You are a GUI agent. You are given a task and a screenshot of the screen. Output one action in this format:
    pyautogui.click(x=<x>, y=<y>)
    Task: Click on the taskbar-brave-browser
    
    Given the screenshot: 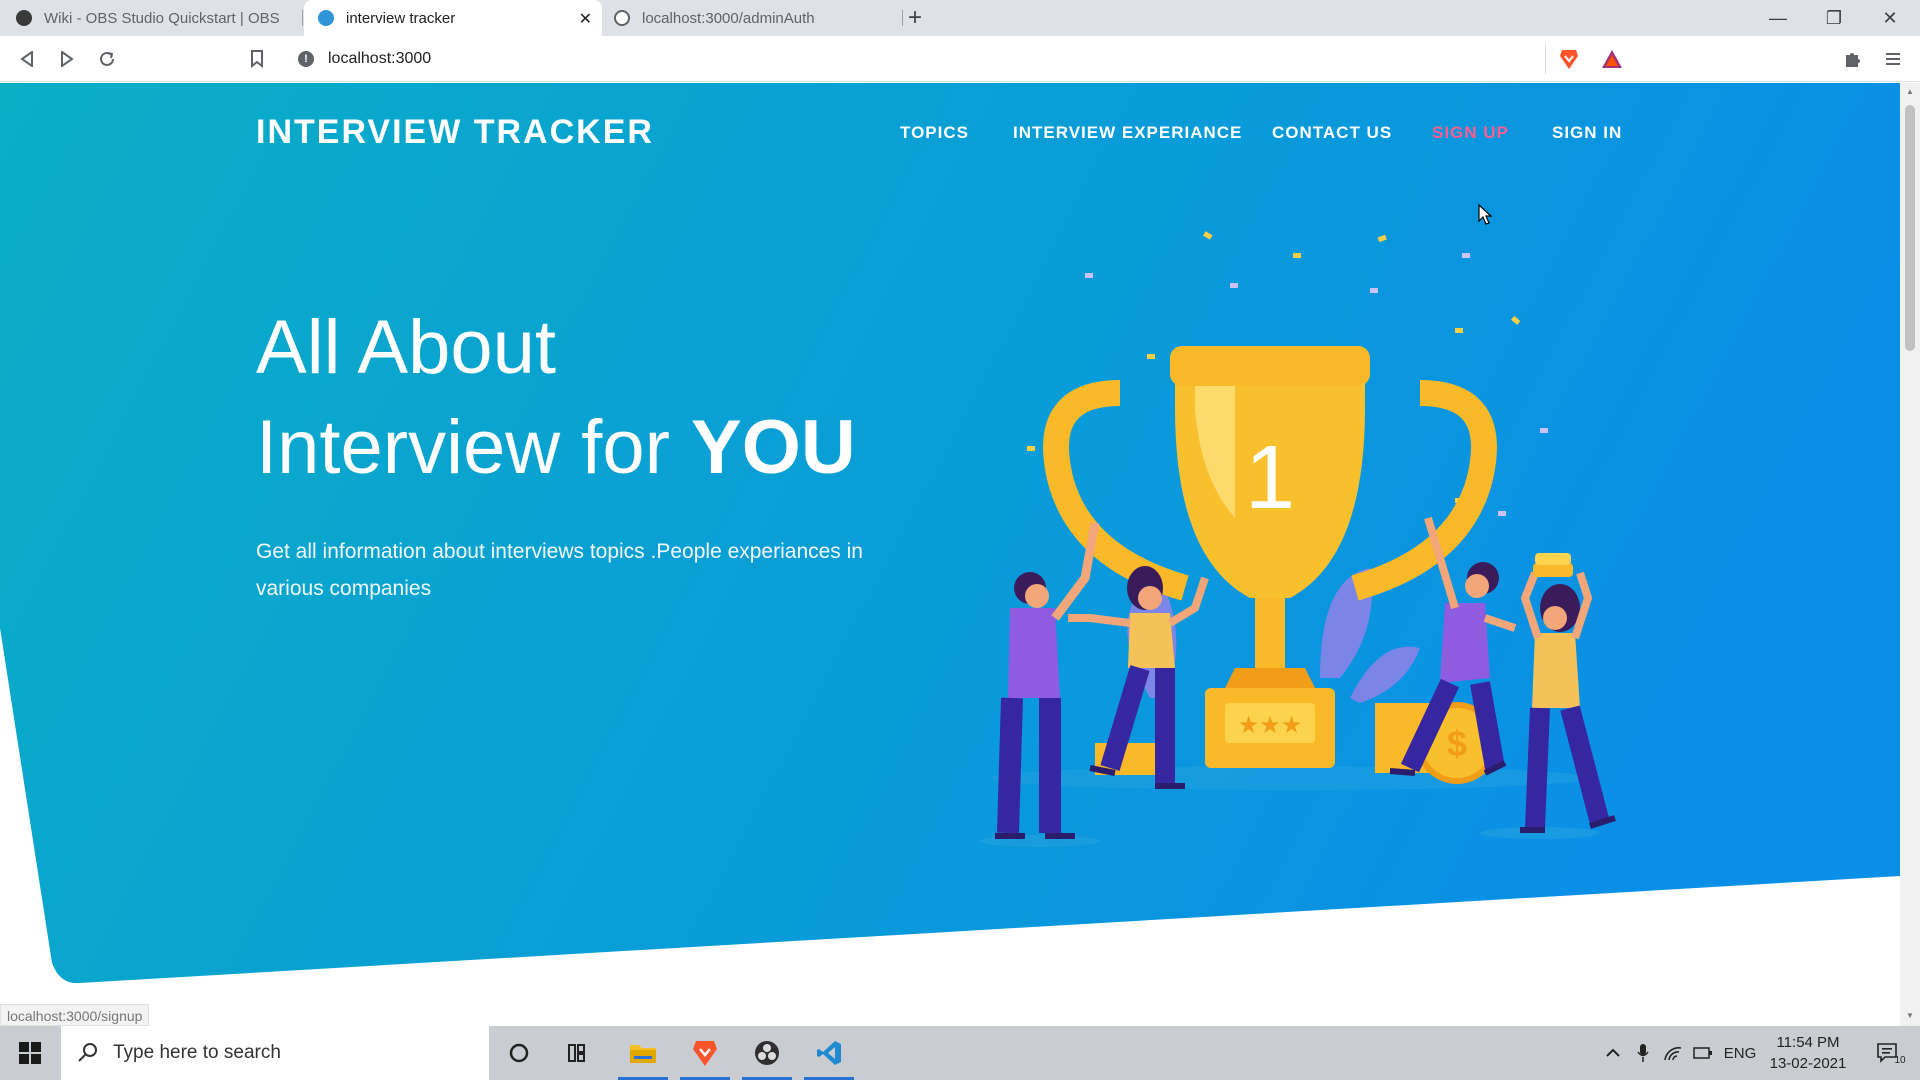 What is the action you would take?
    pyautogui.click(x=705, y=1053)
    